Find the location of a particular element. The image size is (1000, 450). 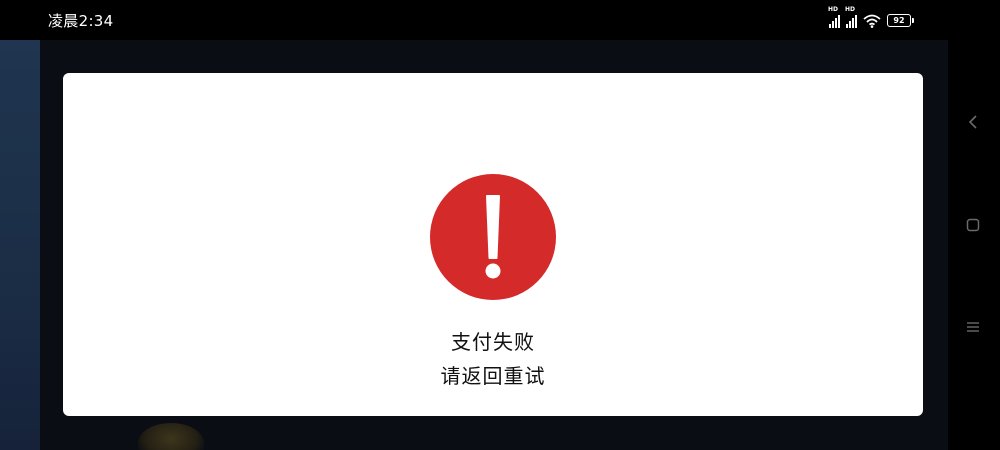

dialog-subtitle: 请返回重试 is located at coordinates (493, 376).